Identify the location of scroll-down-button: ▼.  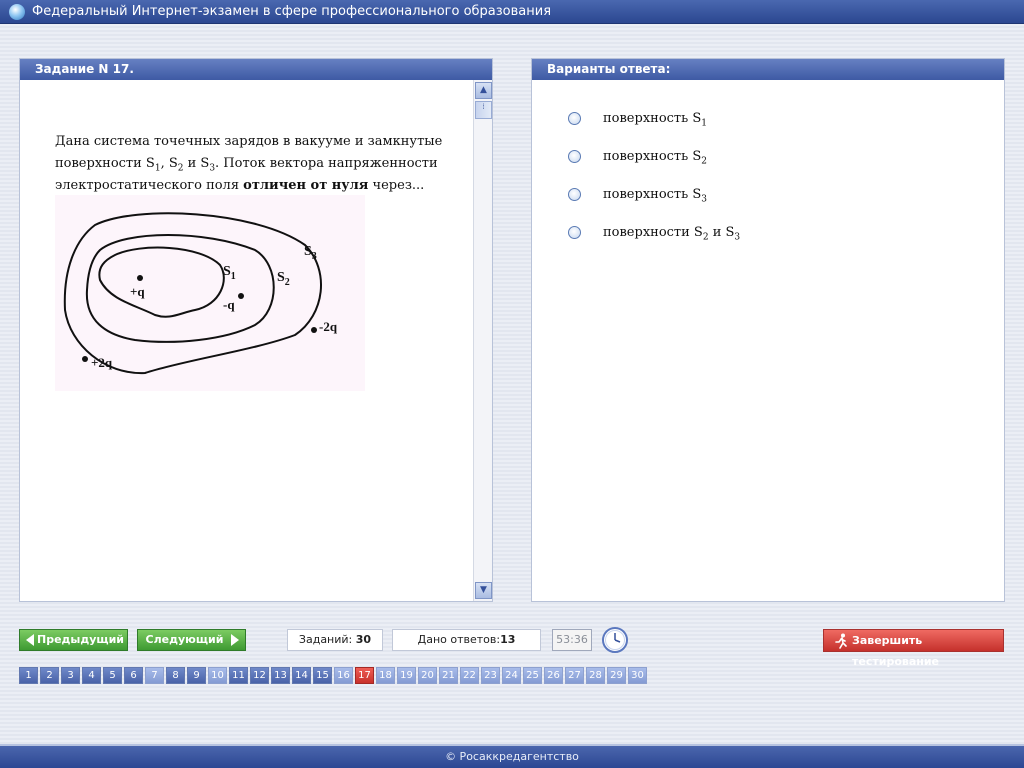
(483, 590).